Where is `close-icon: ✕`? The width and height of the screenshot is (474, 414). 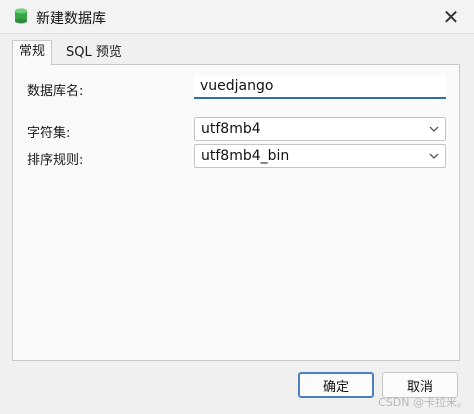
close-icon: ✕ is located at coordinates (451, 16).